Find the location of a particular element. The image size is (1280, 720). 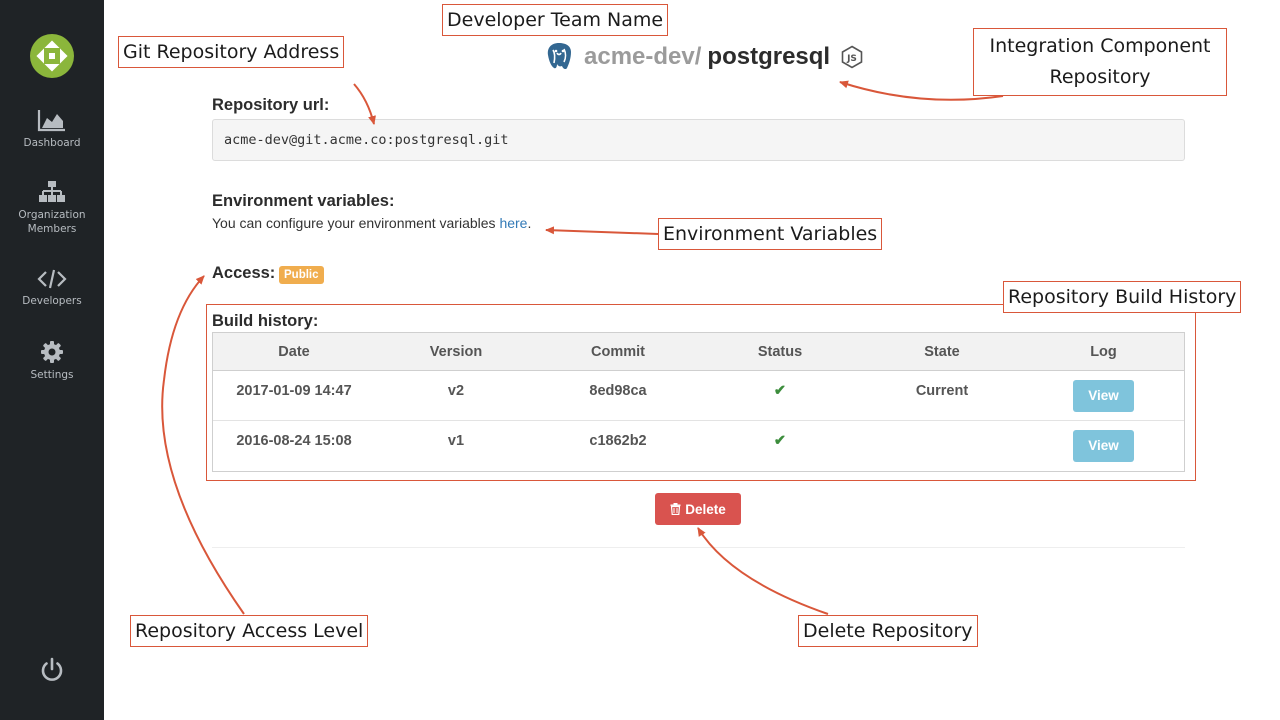

delete-button-label: Delete is located at coordinates (705, 509).